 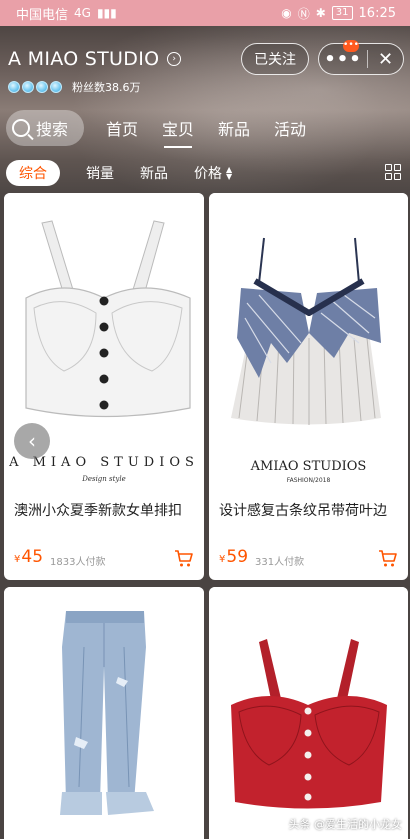 I want to click on notification-badge: •••, so click(x=351, y=46).